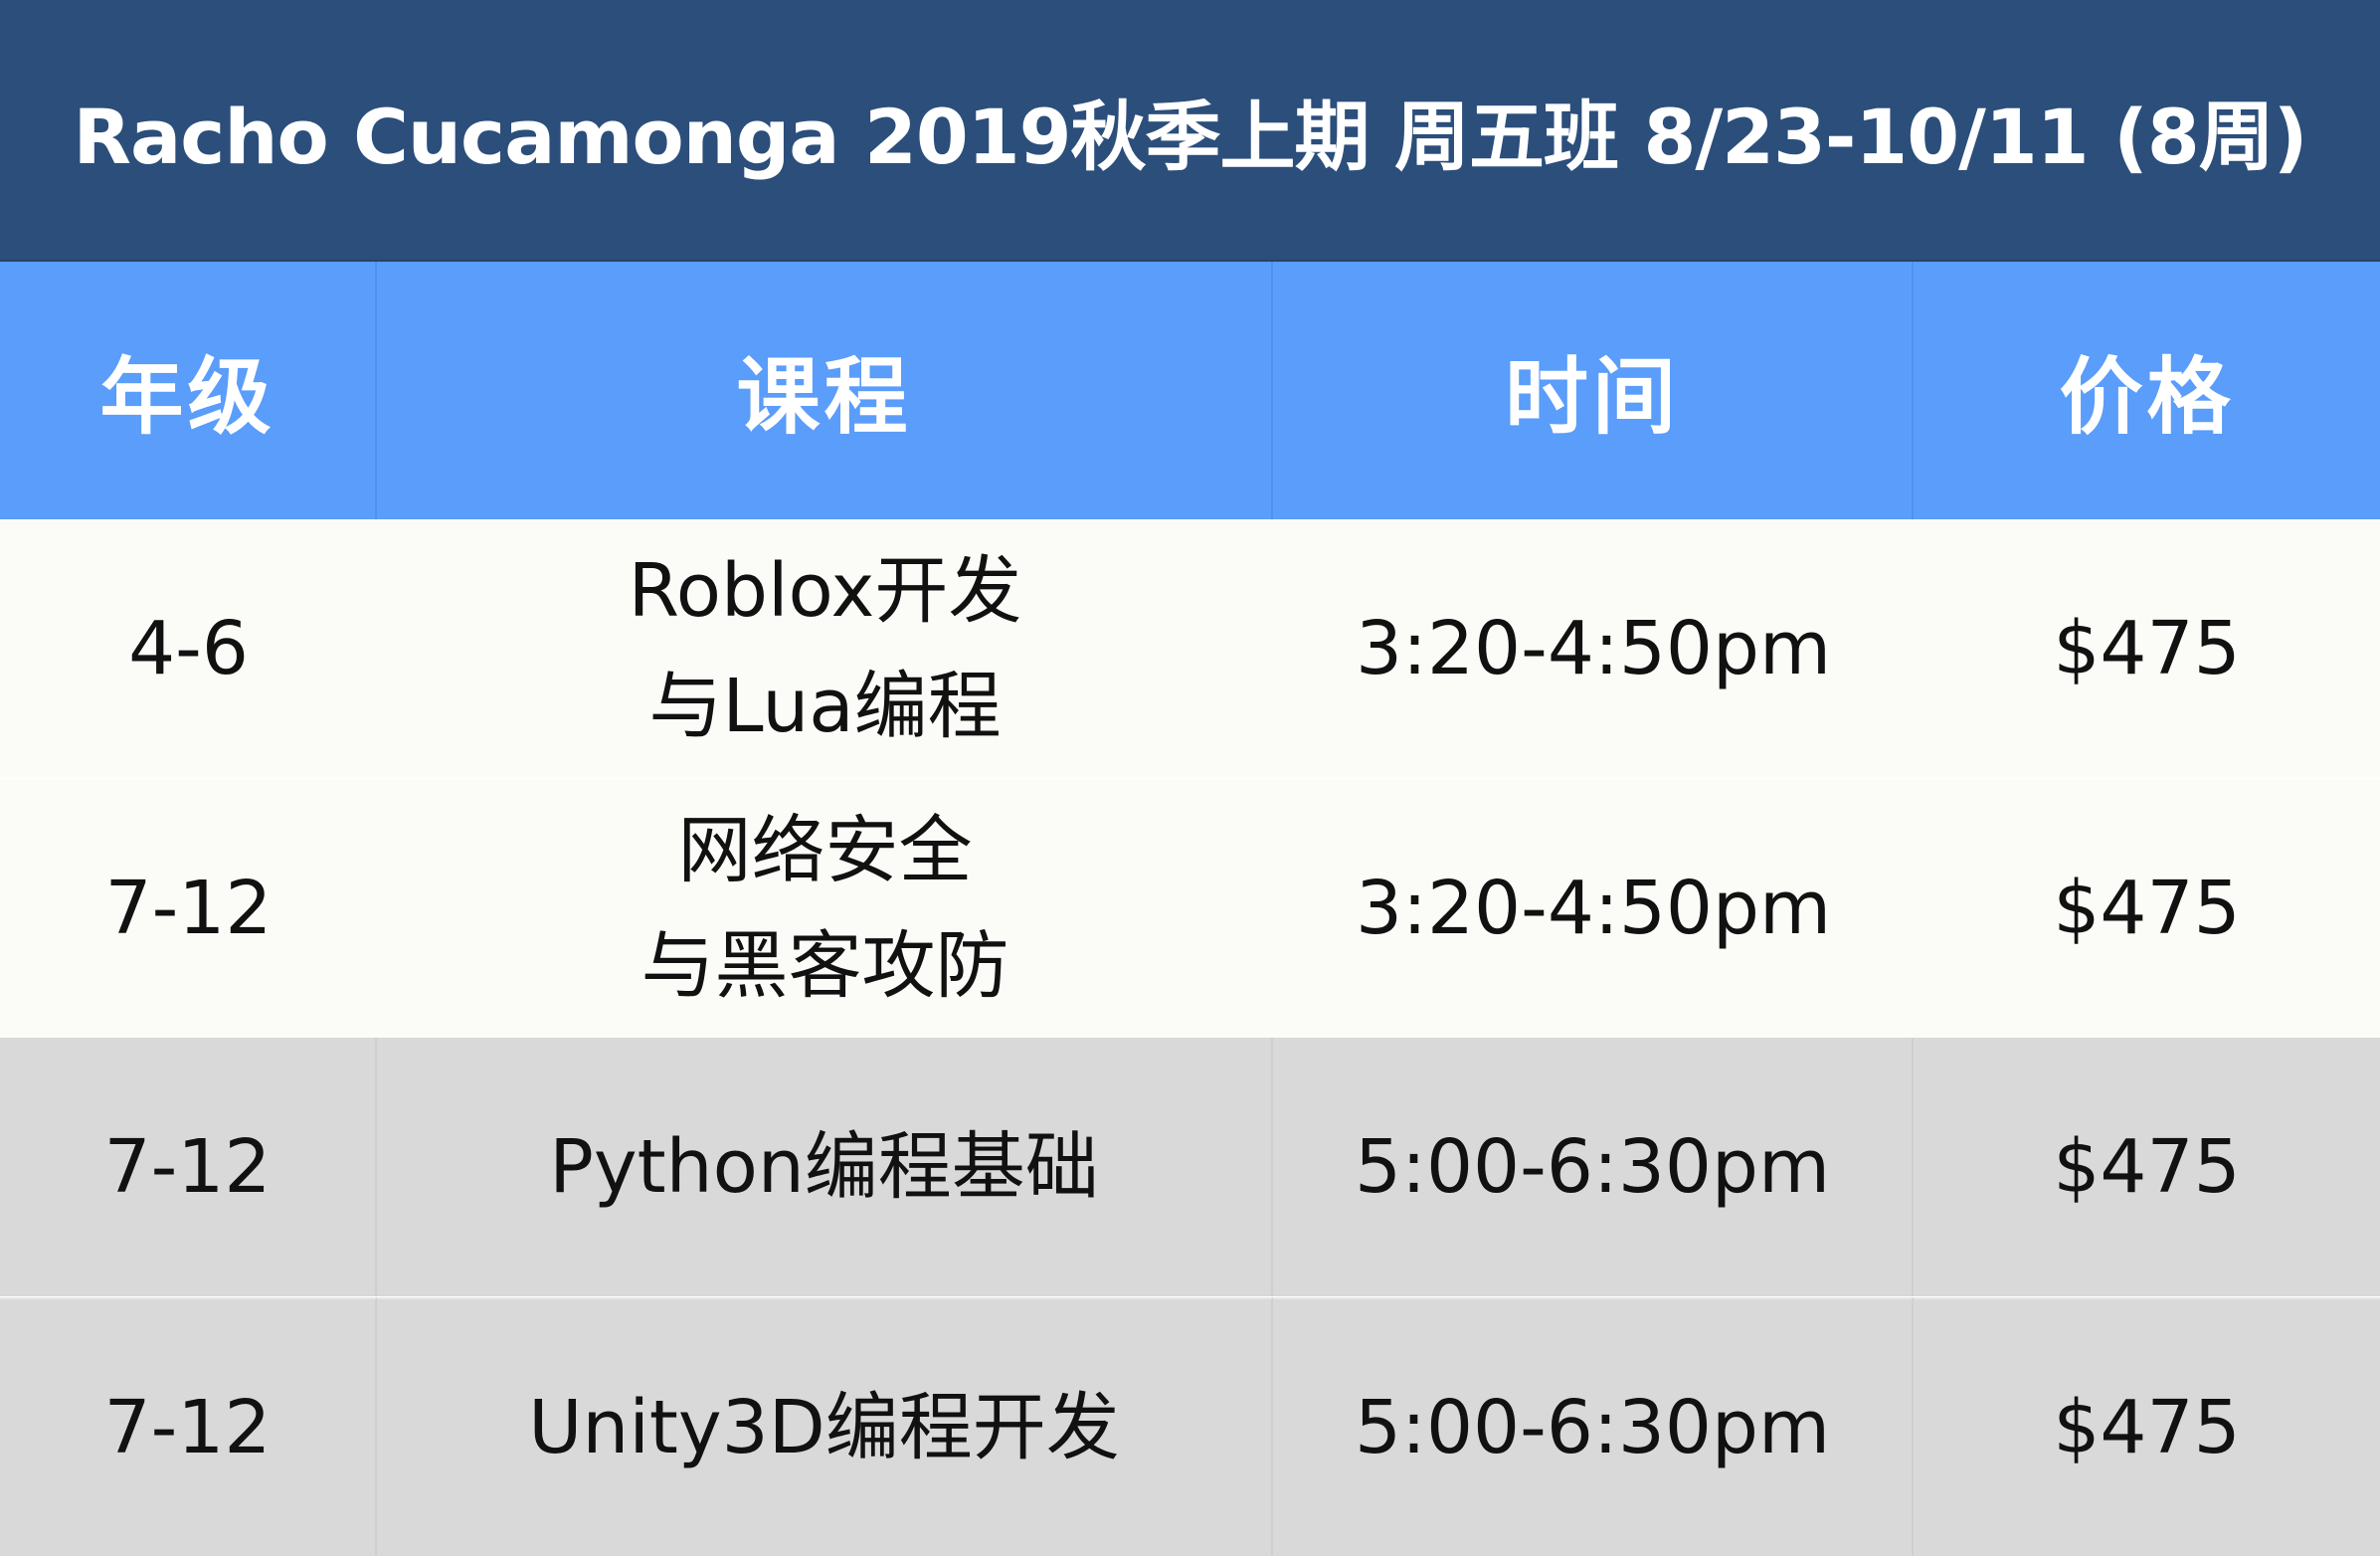  What do you see at coordinates (825, 707) in the screenshot?
I see `course-line: 与Lua编程` at bounding box center [825, 707].